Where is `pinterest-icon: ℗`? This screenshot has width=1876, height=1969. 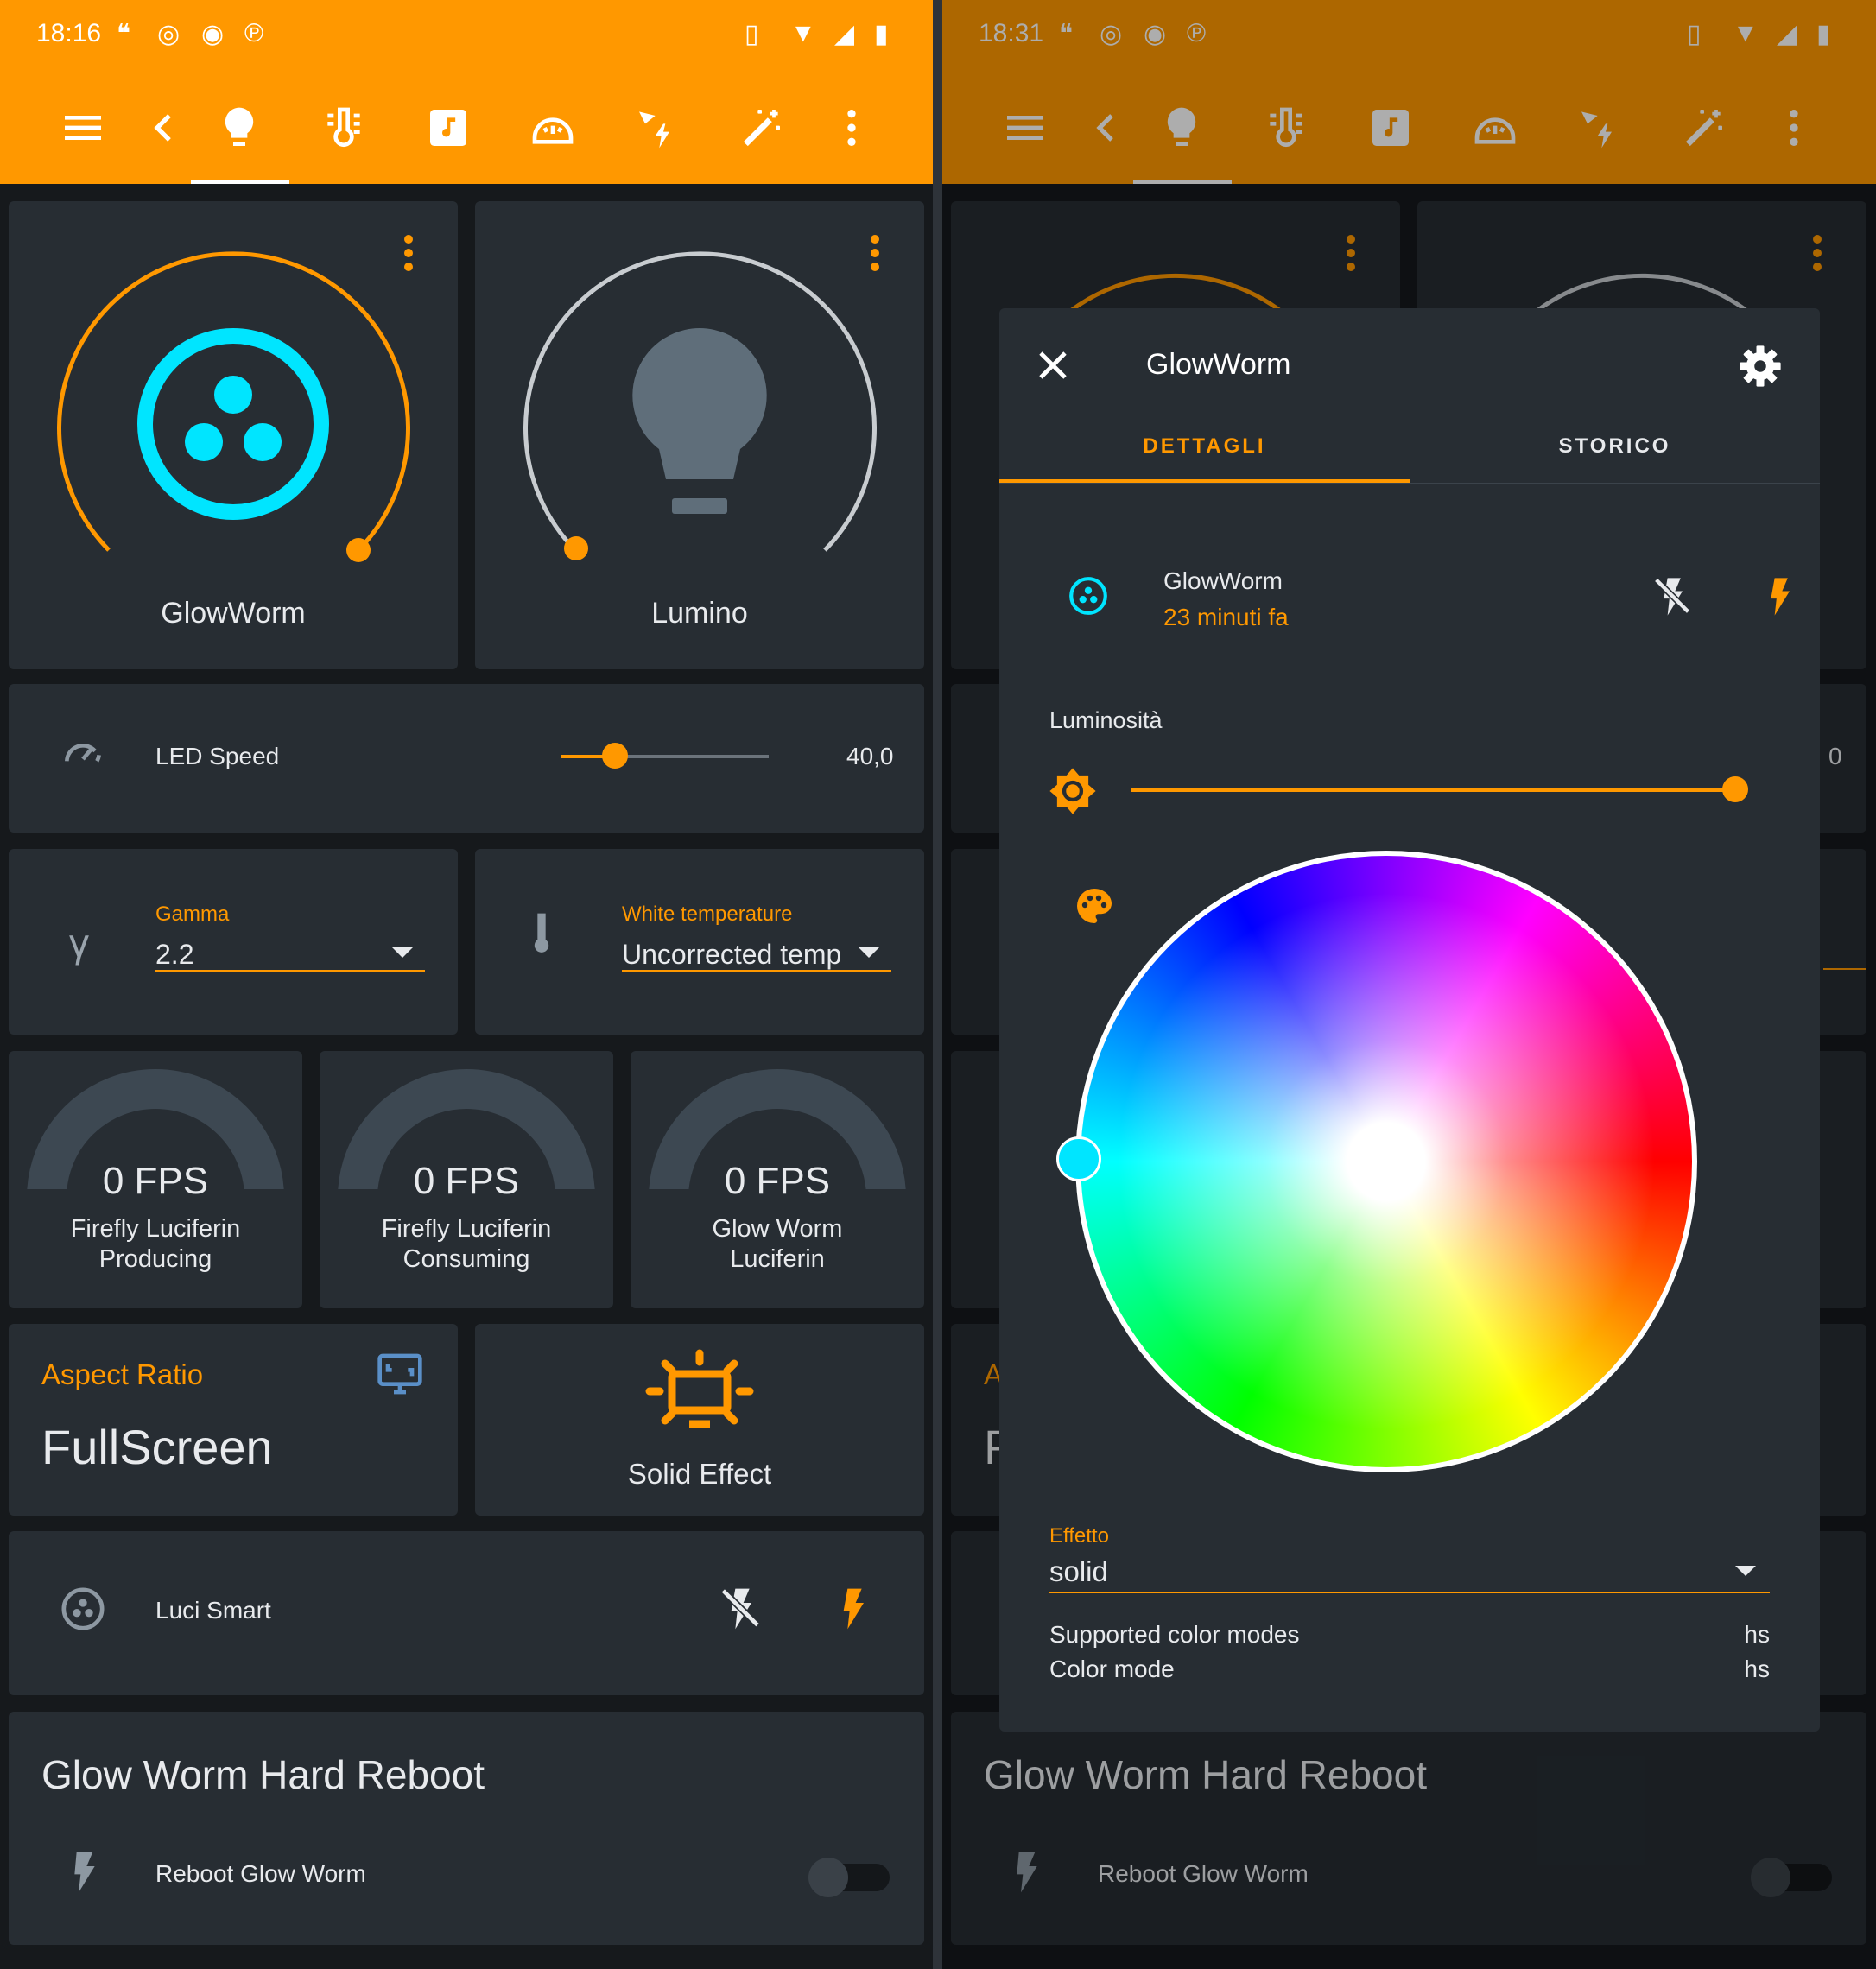
pinterest-icon: ℗ is located at coordinates (254, 33).